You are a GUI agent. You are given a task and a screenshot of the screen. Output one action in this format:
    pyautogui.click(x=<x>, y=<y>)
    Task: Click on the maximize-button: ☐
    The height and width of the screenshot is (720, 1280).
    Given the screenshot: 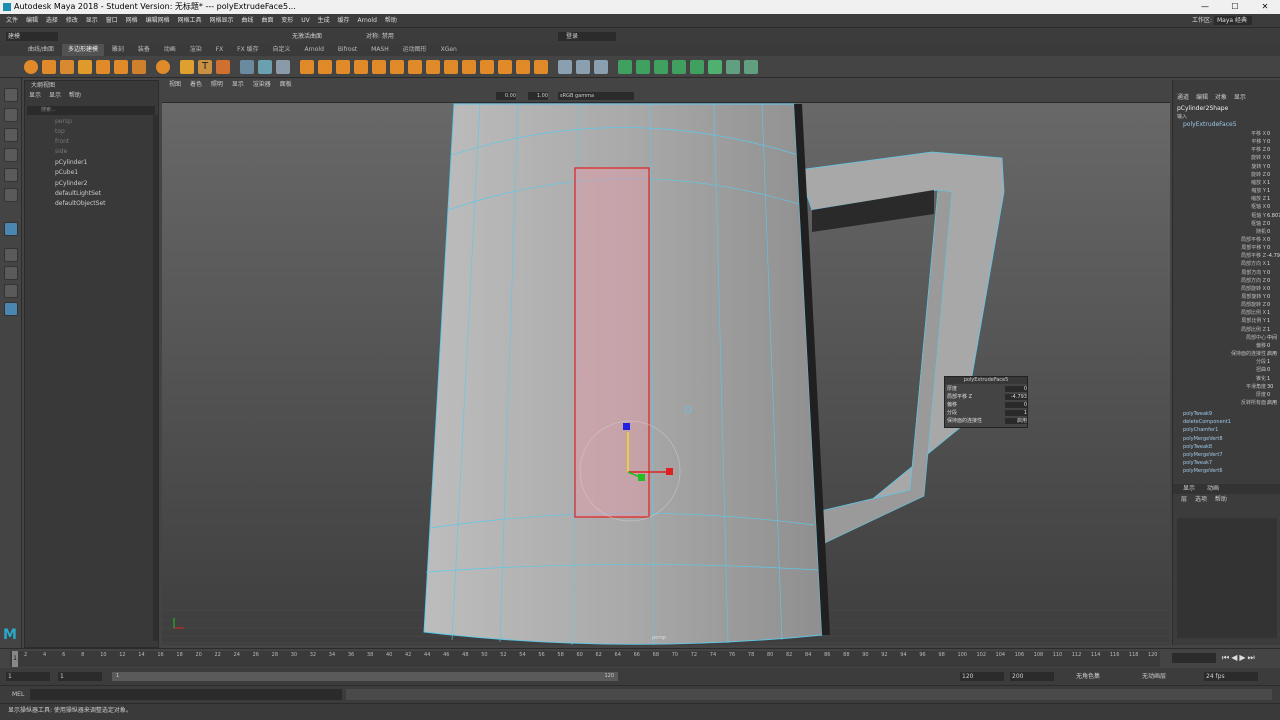 What is the action you would take?
    pyautogui.click(x=1235, y=7)
    